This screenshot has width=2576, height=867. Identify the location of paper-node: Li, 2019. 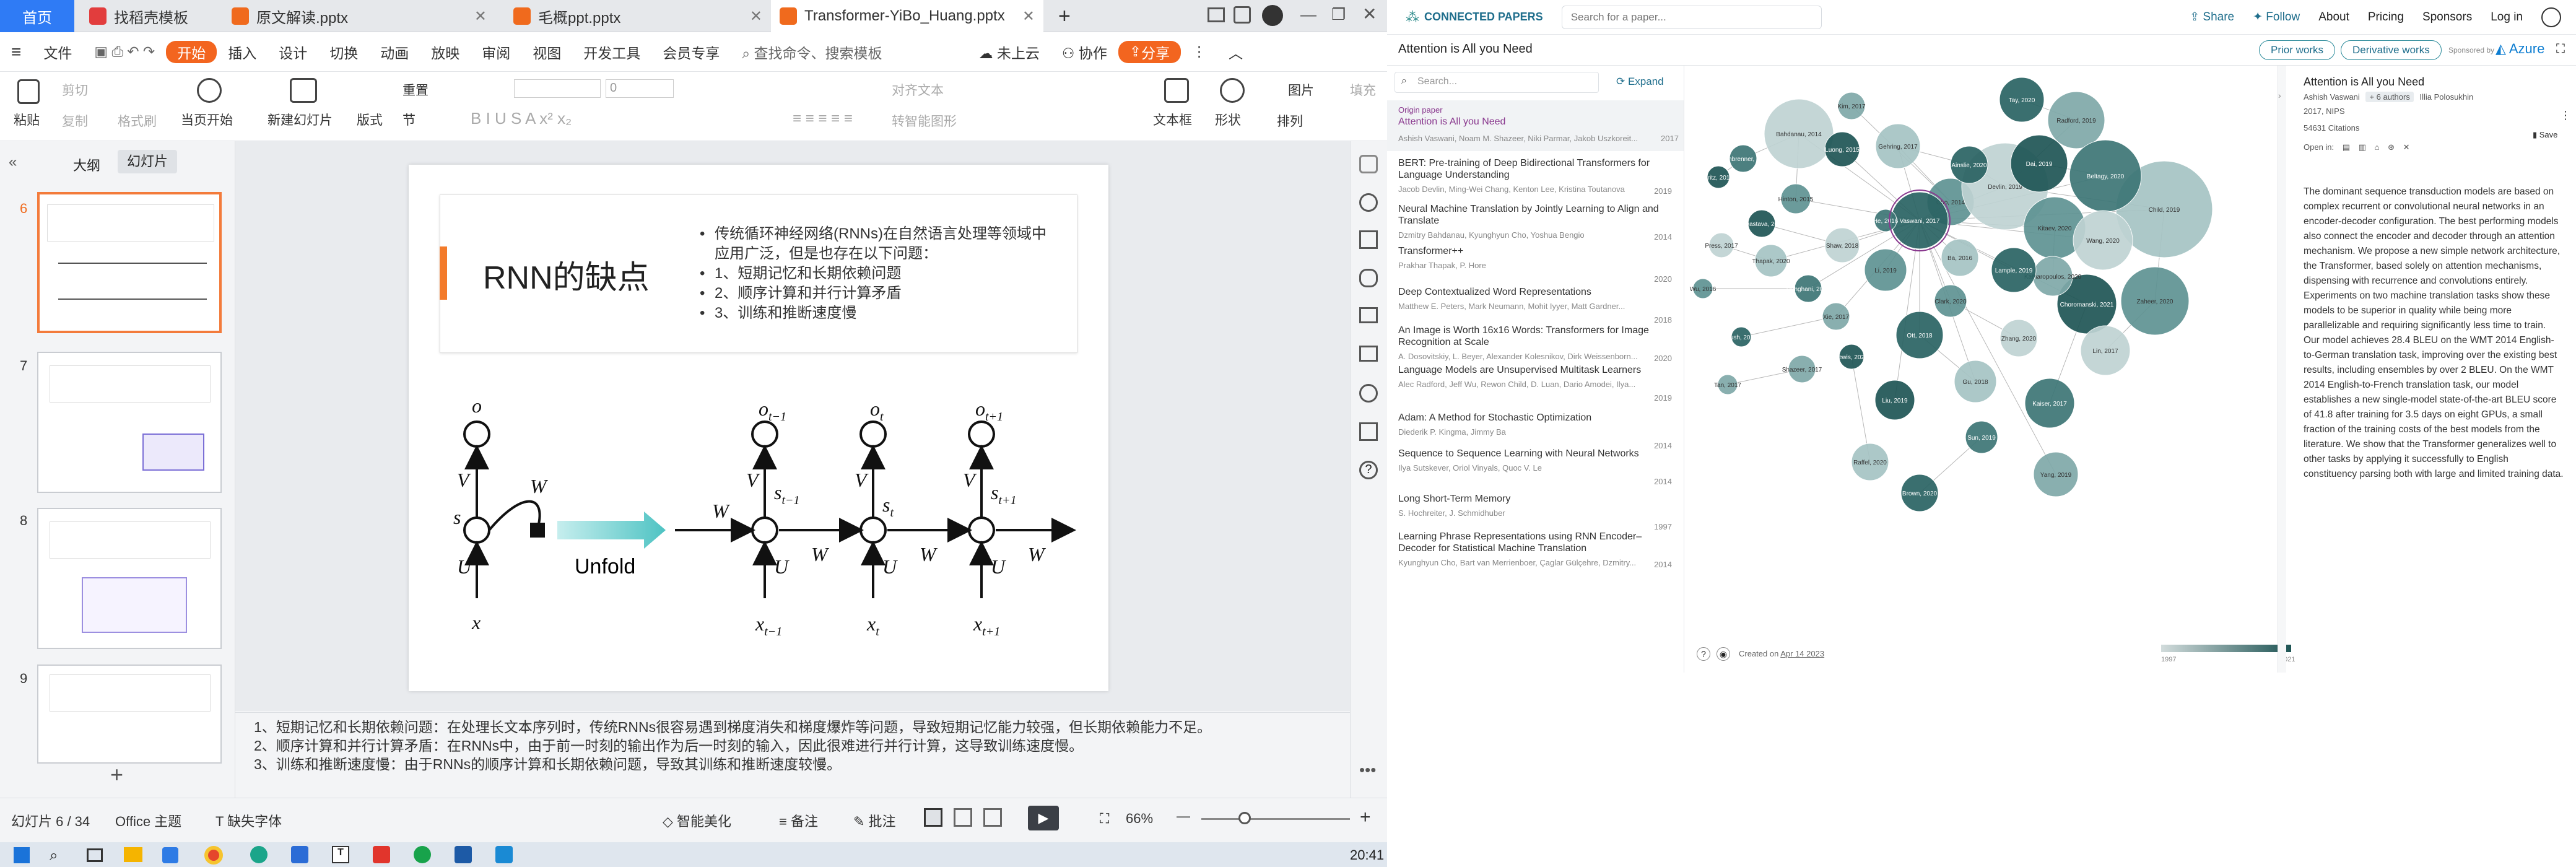
(1885, 270).